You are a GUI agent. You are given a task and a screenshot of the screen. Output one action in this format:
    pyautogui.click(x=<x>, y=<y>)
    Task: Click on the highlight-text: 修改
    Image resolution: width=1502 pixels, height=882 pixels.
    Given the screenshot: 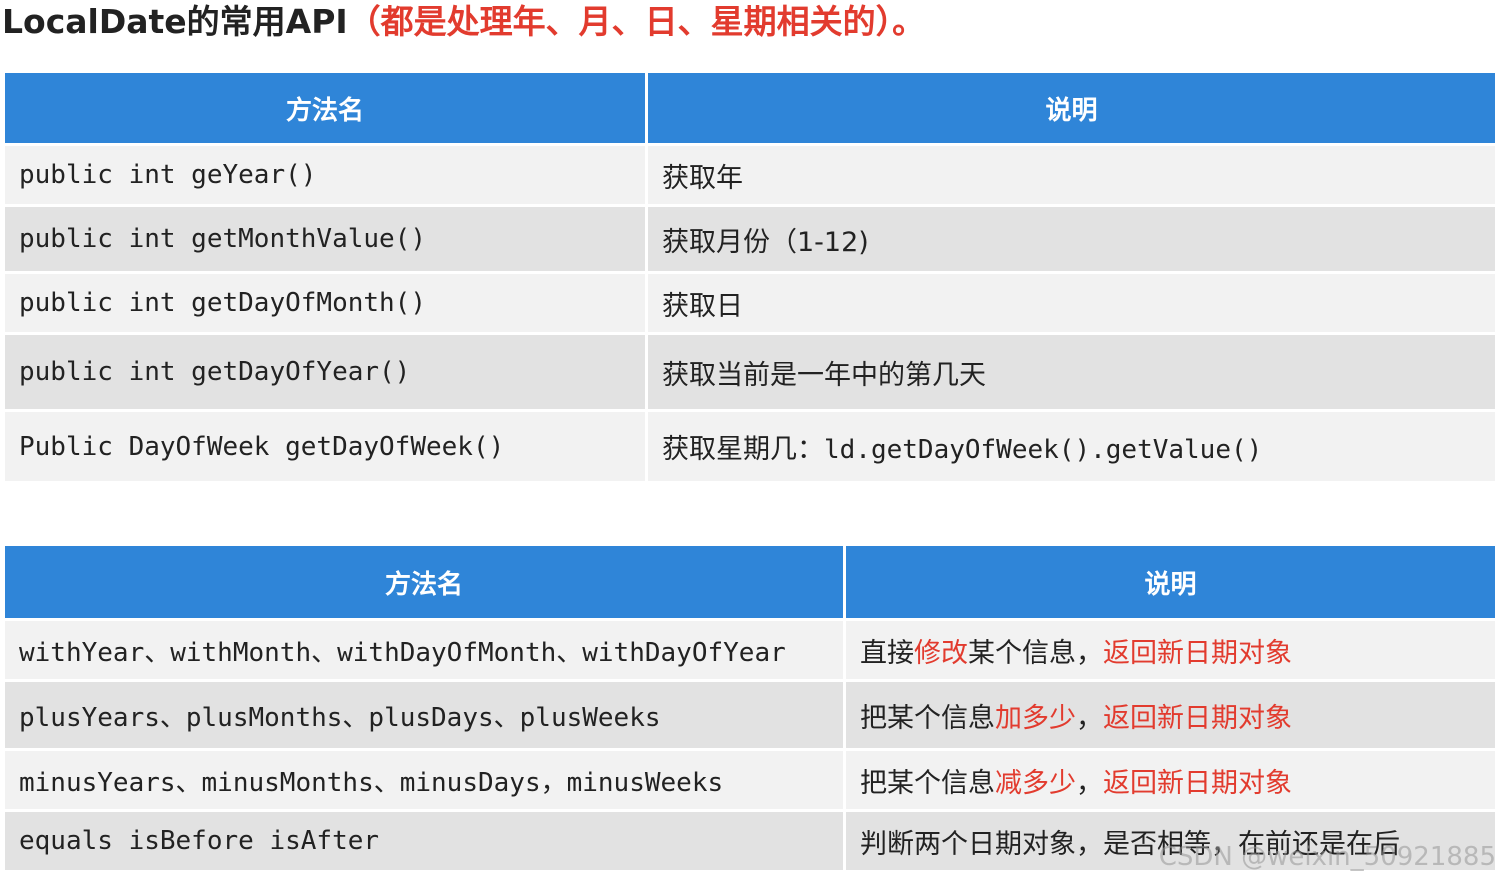 What is the action you would take?
    pyautogui.click(x=941, y=653)
    